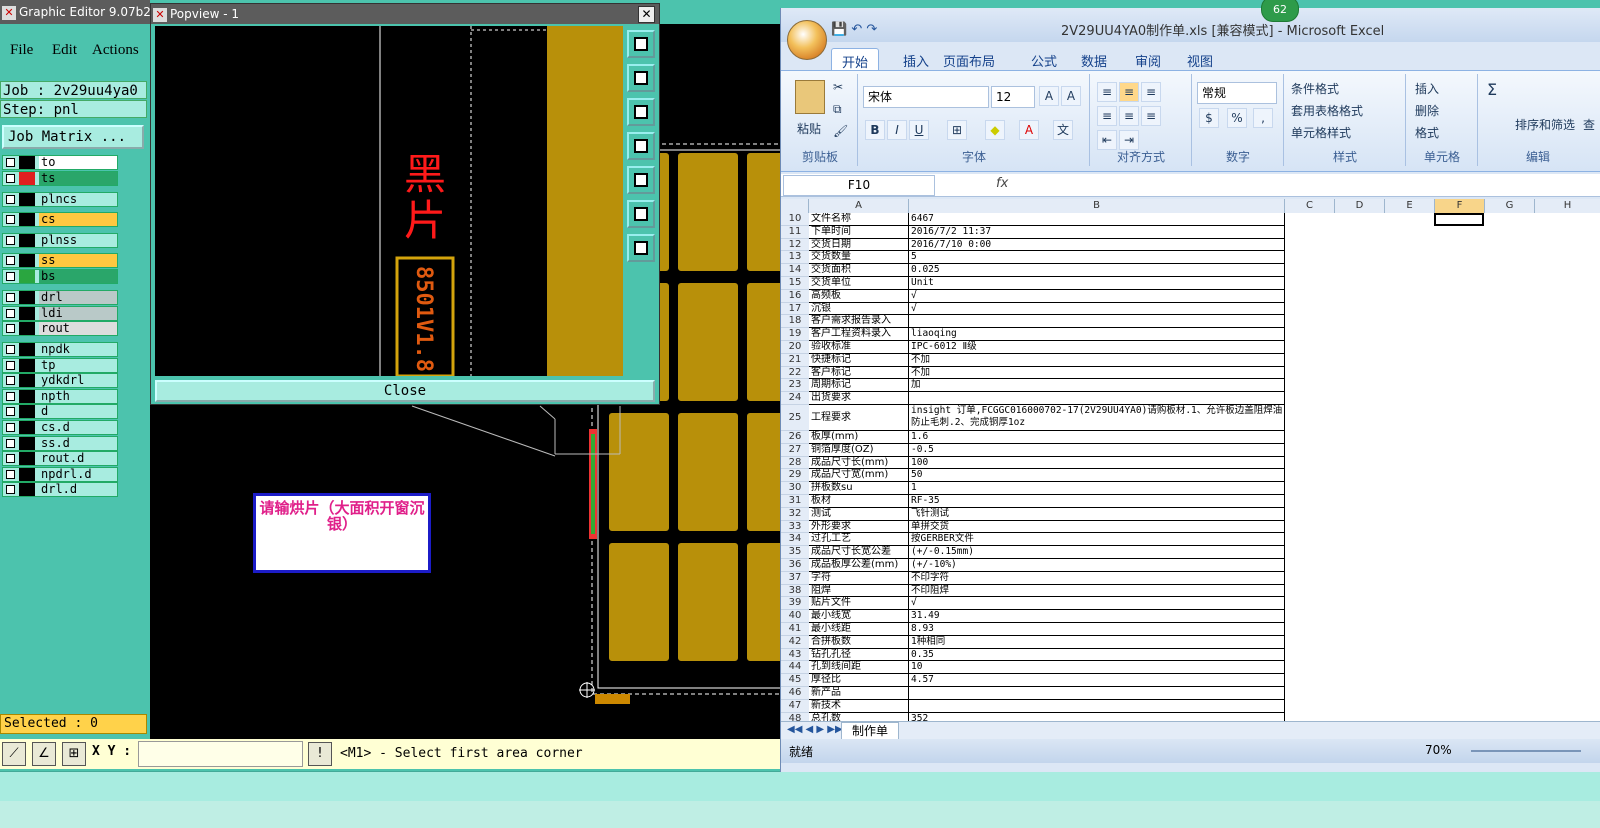 Image resolution: width=1600 pixels, height=828 pixels. I want to click on row-number: 18, so click(795, 322).